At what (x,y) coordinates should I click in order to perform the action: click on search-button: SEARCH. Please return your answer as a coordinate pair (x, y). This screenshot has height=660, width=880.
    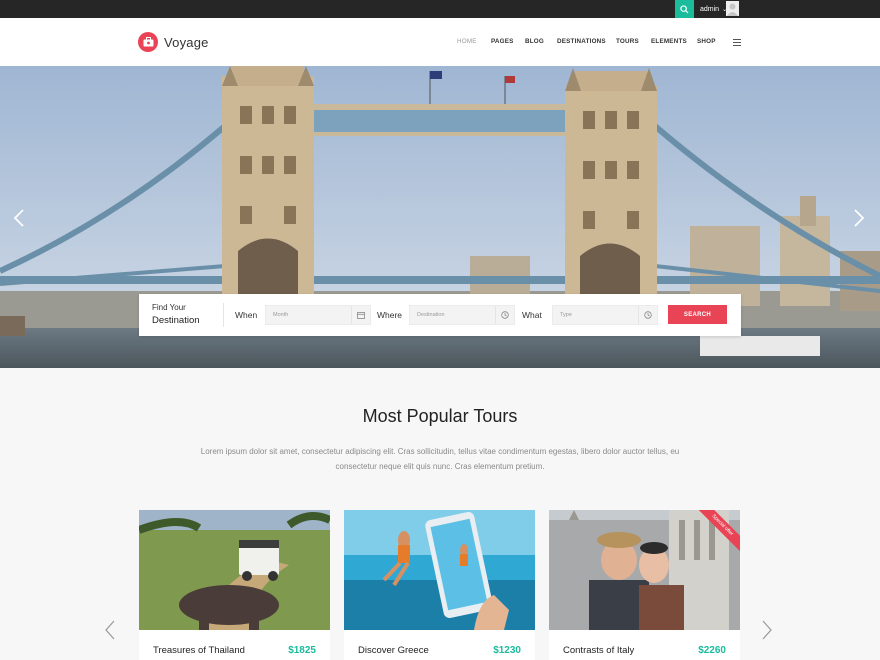
    Looking at the image, I should click on (697, 314).